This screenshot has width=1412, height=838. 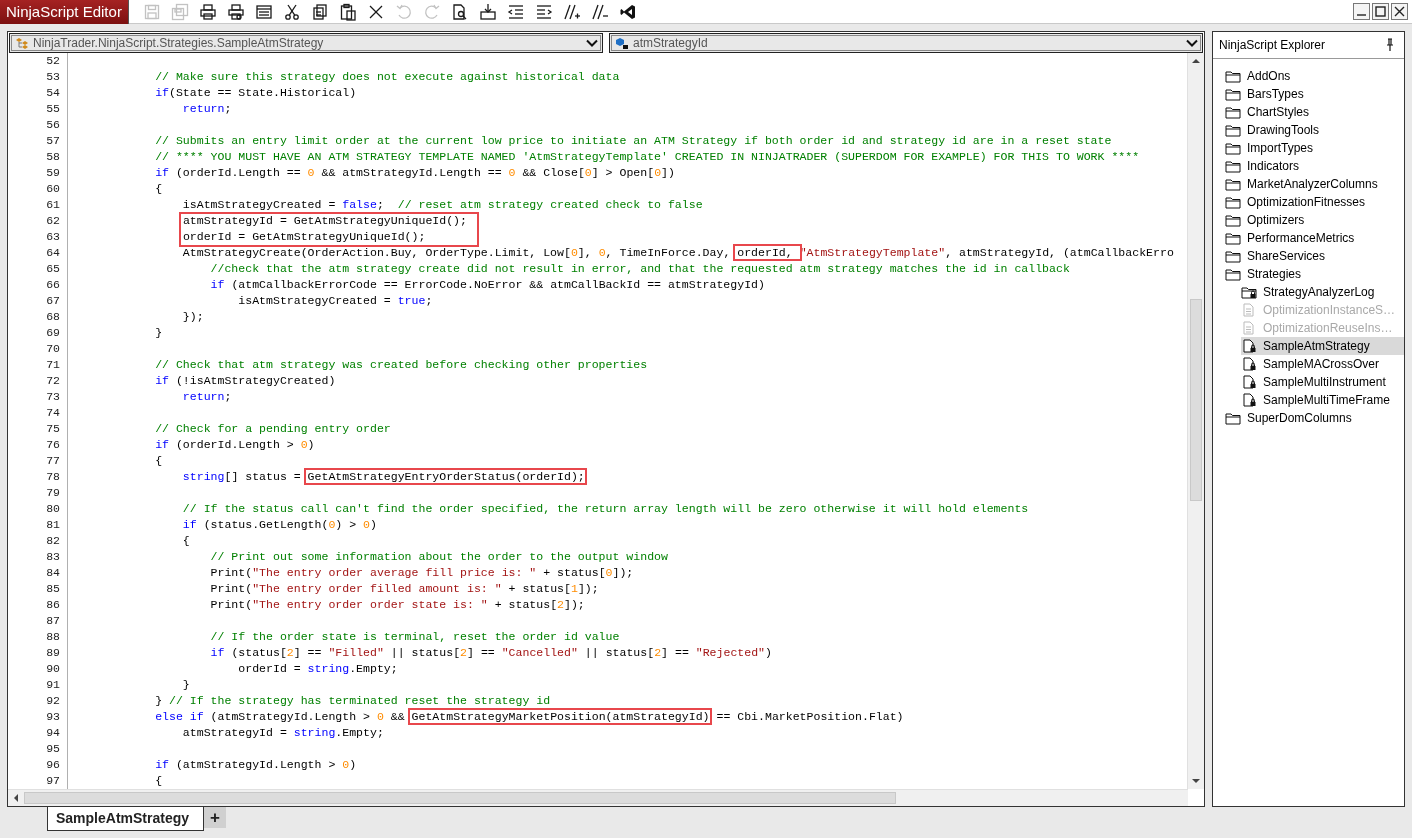 What do you see at coordinates (599, 11) in the screenshot?
I see `uncomment-slashes-icon` at bounding box center [599, 11].